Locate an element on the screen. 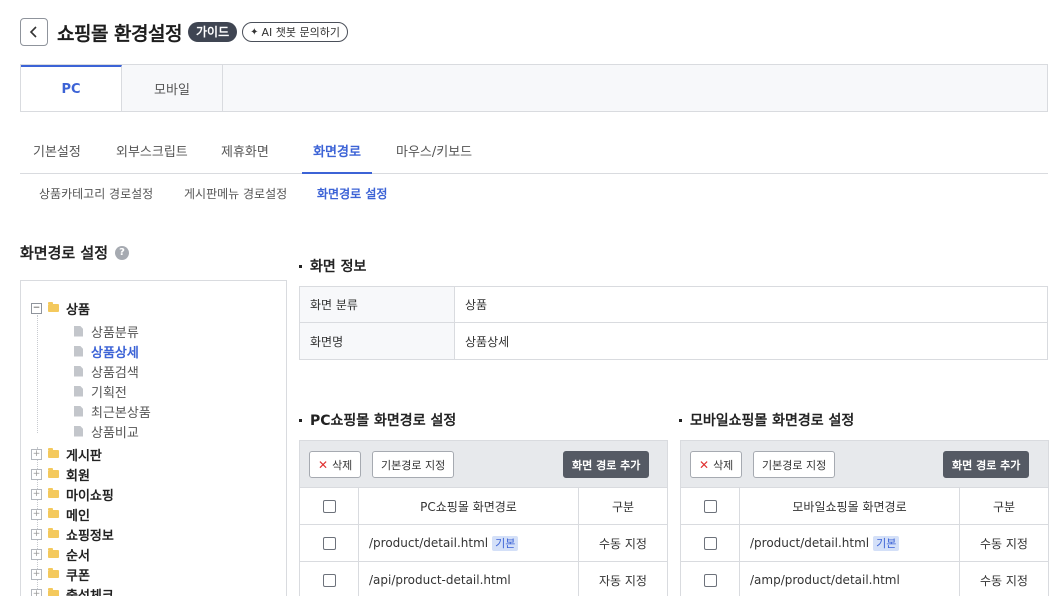 This screenshot has height=596, width=1050. page-title: 쇼핑몰 환경설정 is located at coordinates (119, 33).